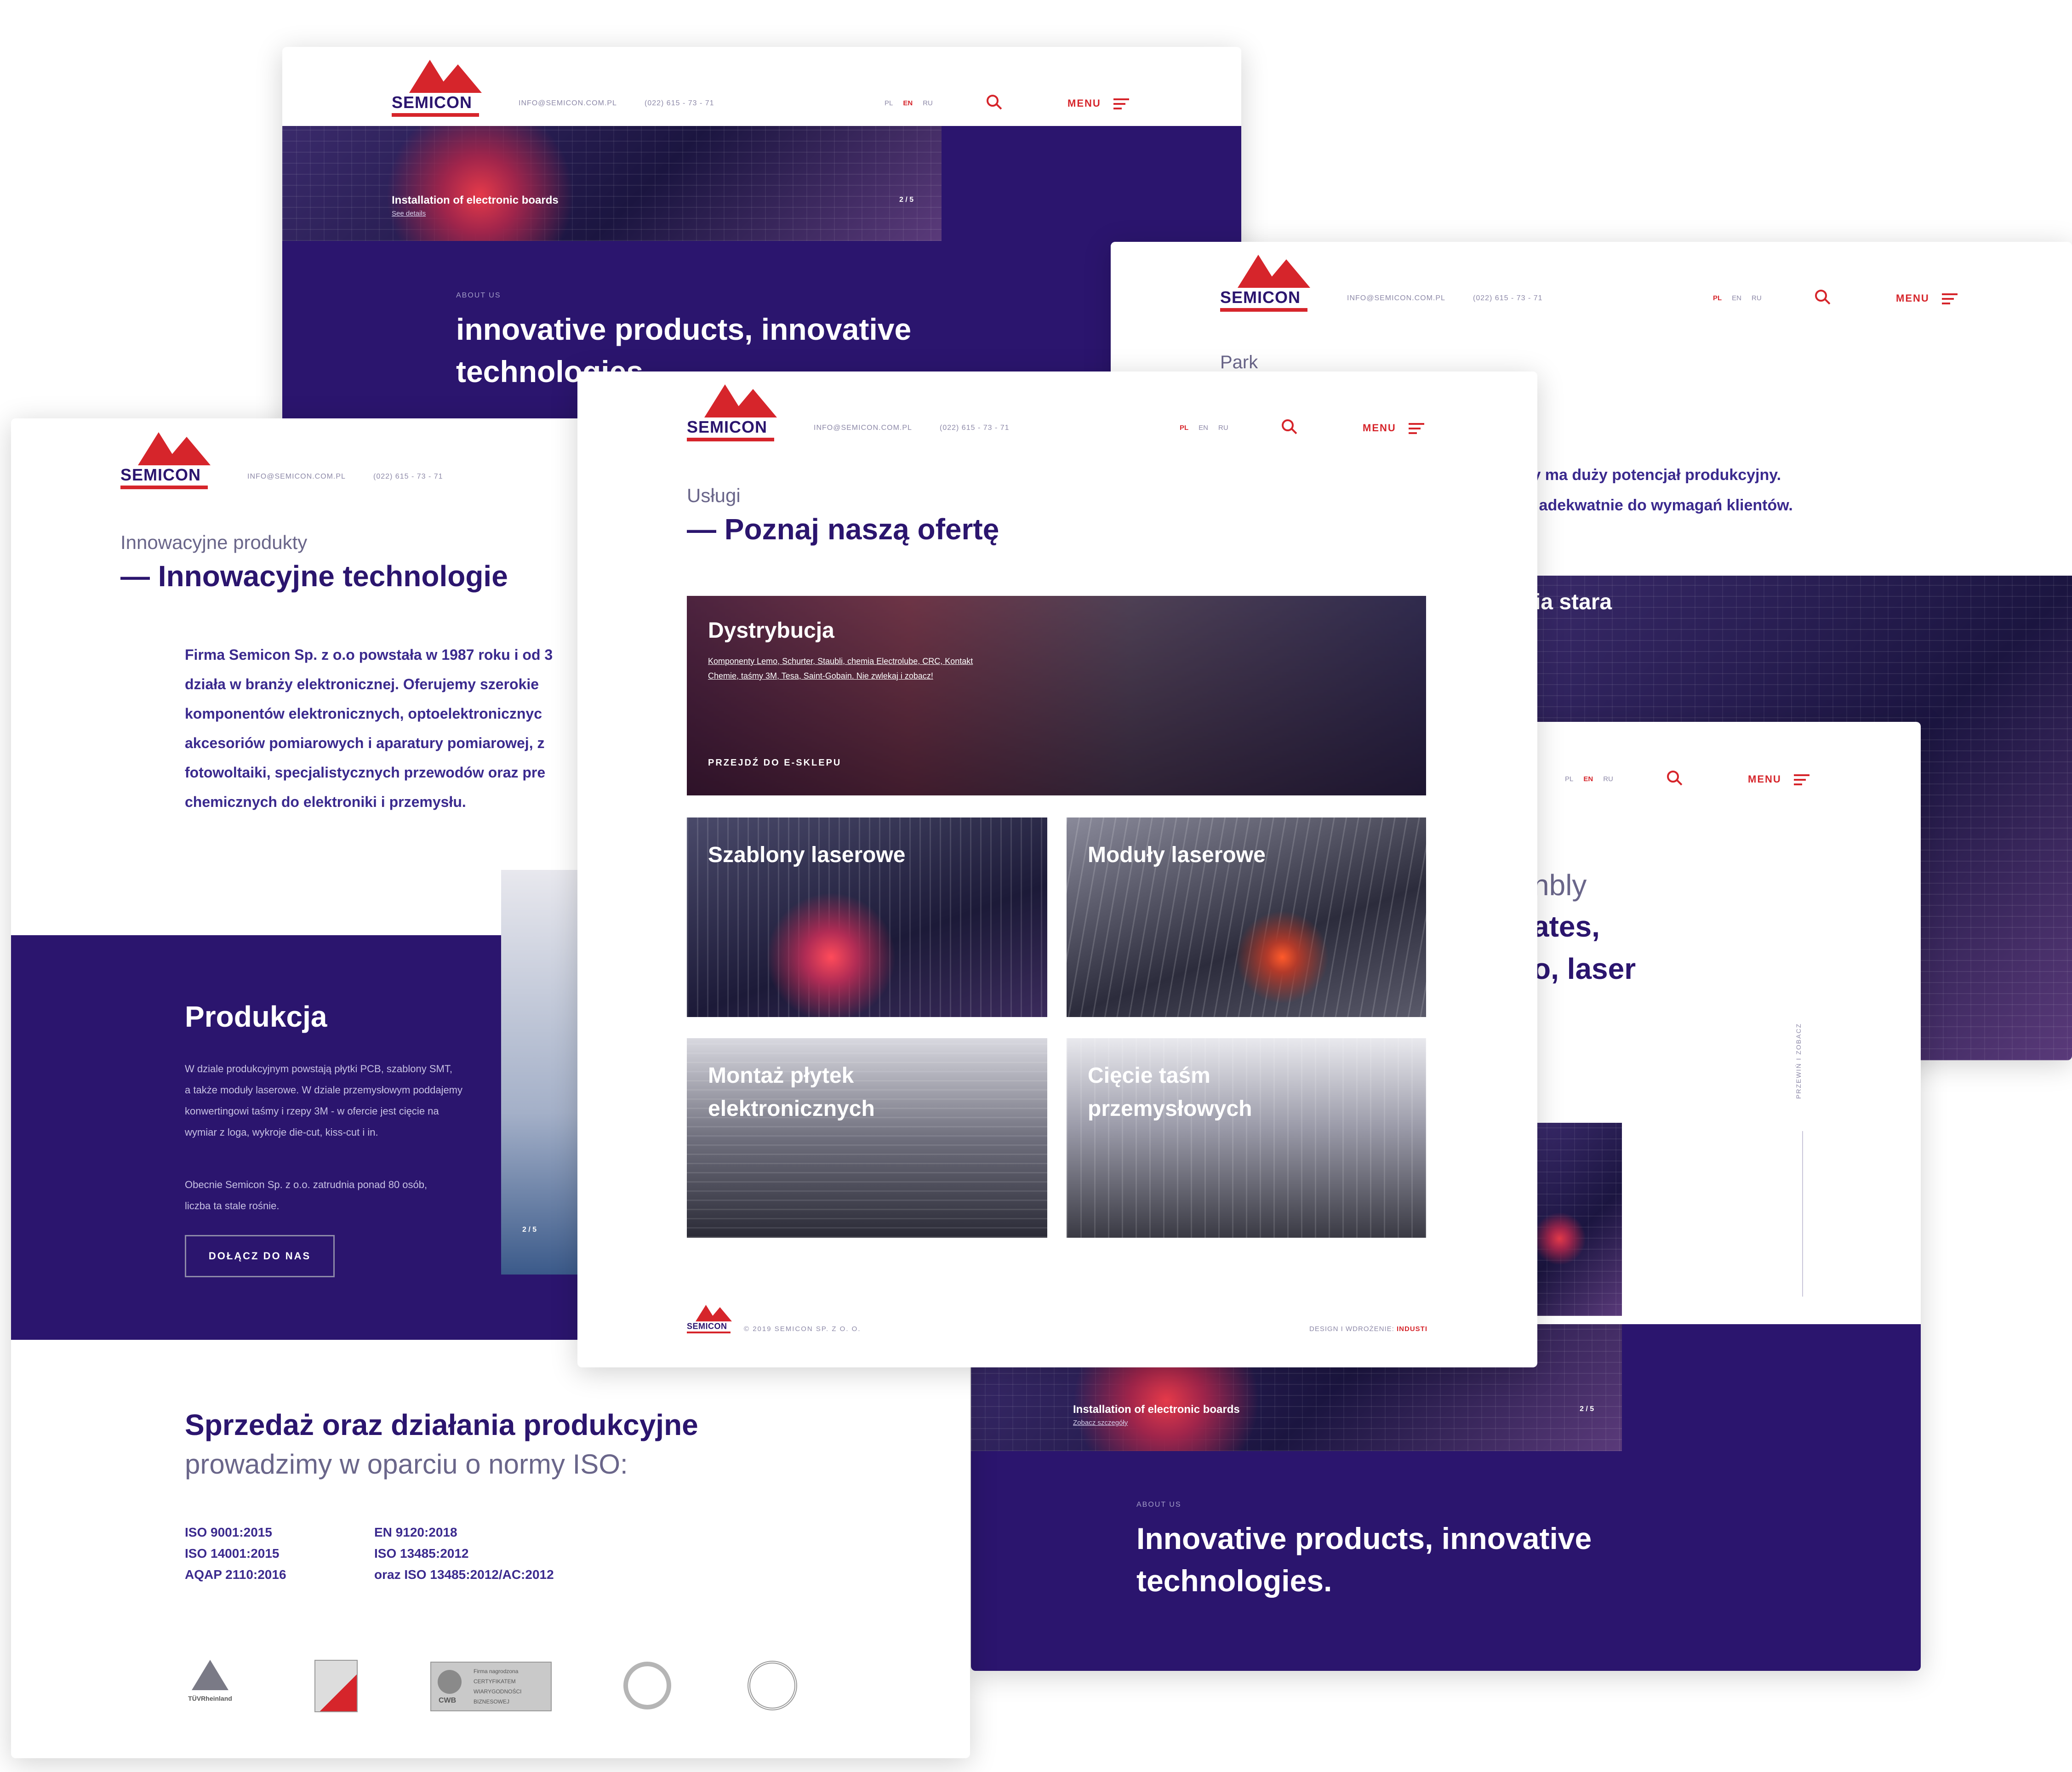  What do you see at coordinates (214, 542) in the screenshot?
I see `section-eyebrow: Innowacyjne produkty` at bounding box center [214, 542].